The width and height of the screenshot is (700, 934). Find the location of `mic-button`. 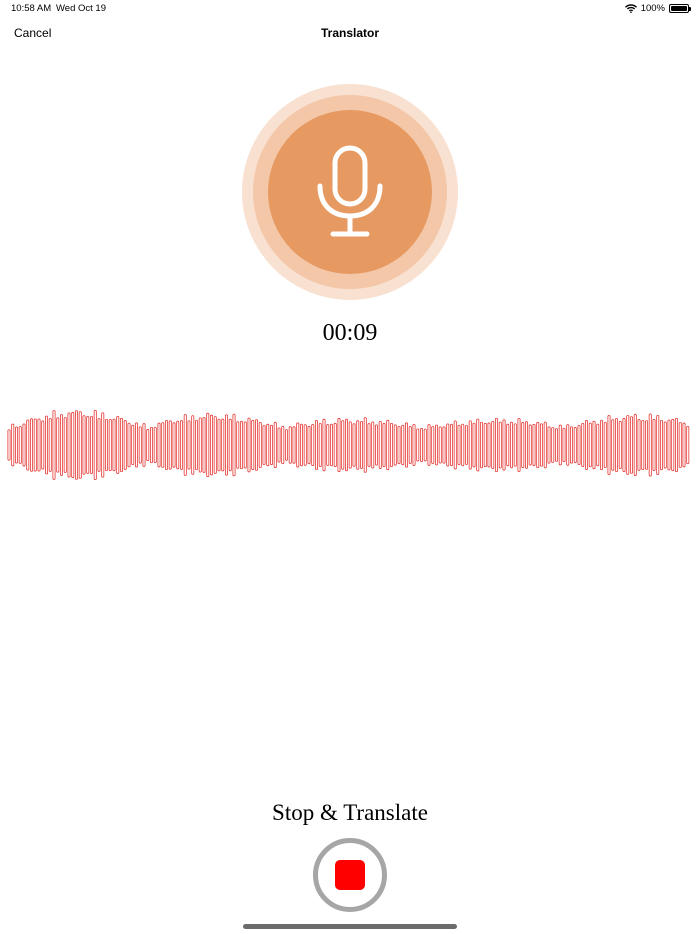

mic-button is located at coordinates (350, 192).